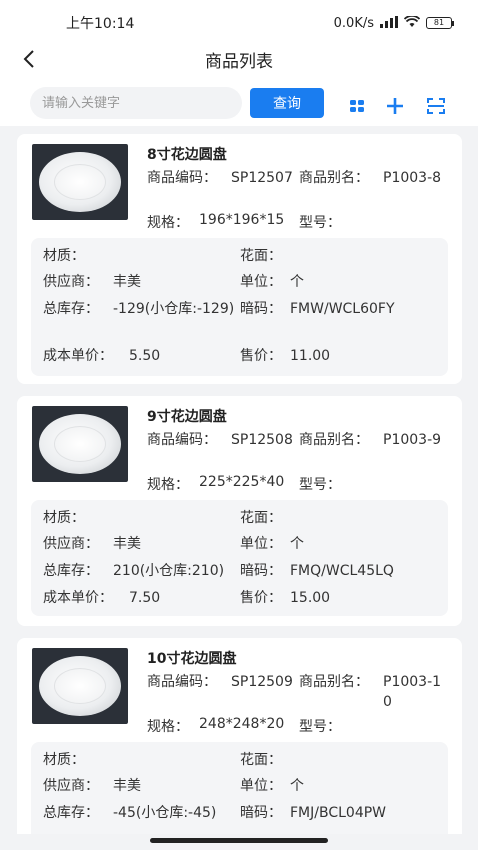  Describe the element at coordinates (169, 571) in the screenshot. I see `stock-value: 210(小仓库:210)` at that location.